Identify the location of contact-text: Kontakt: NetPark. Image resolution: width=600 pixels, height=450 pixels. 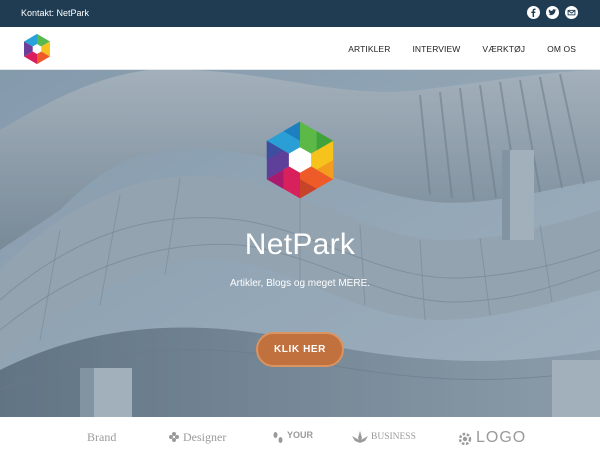
(55, 13).